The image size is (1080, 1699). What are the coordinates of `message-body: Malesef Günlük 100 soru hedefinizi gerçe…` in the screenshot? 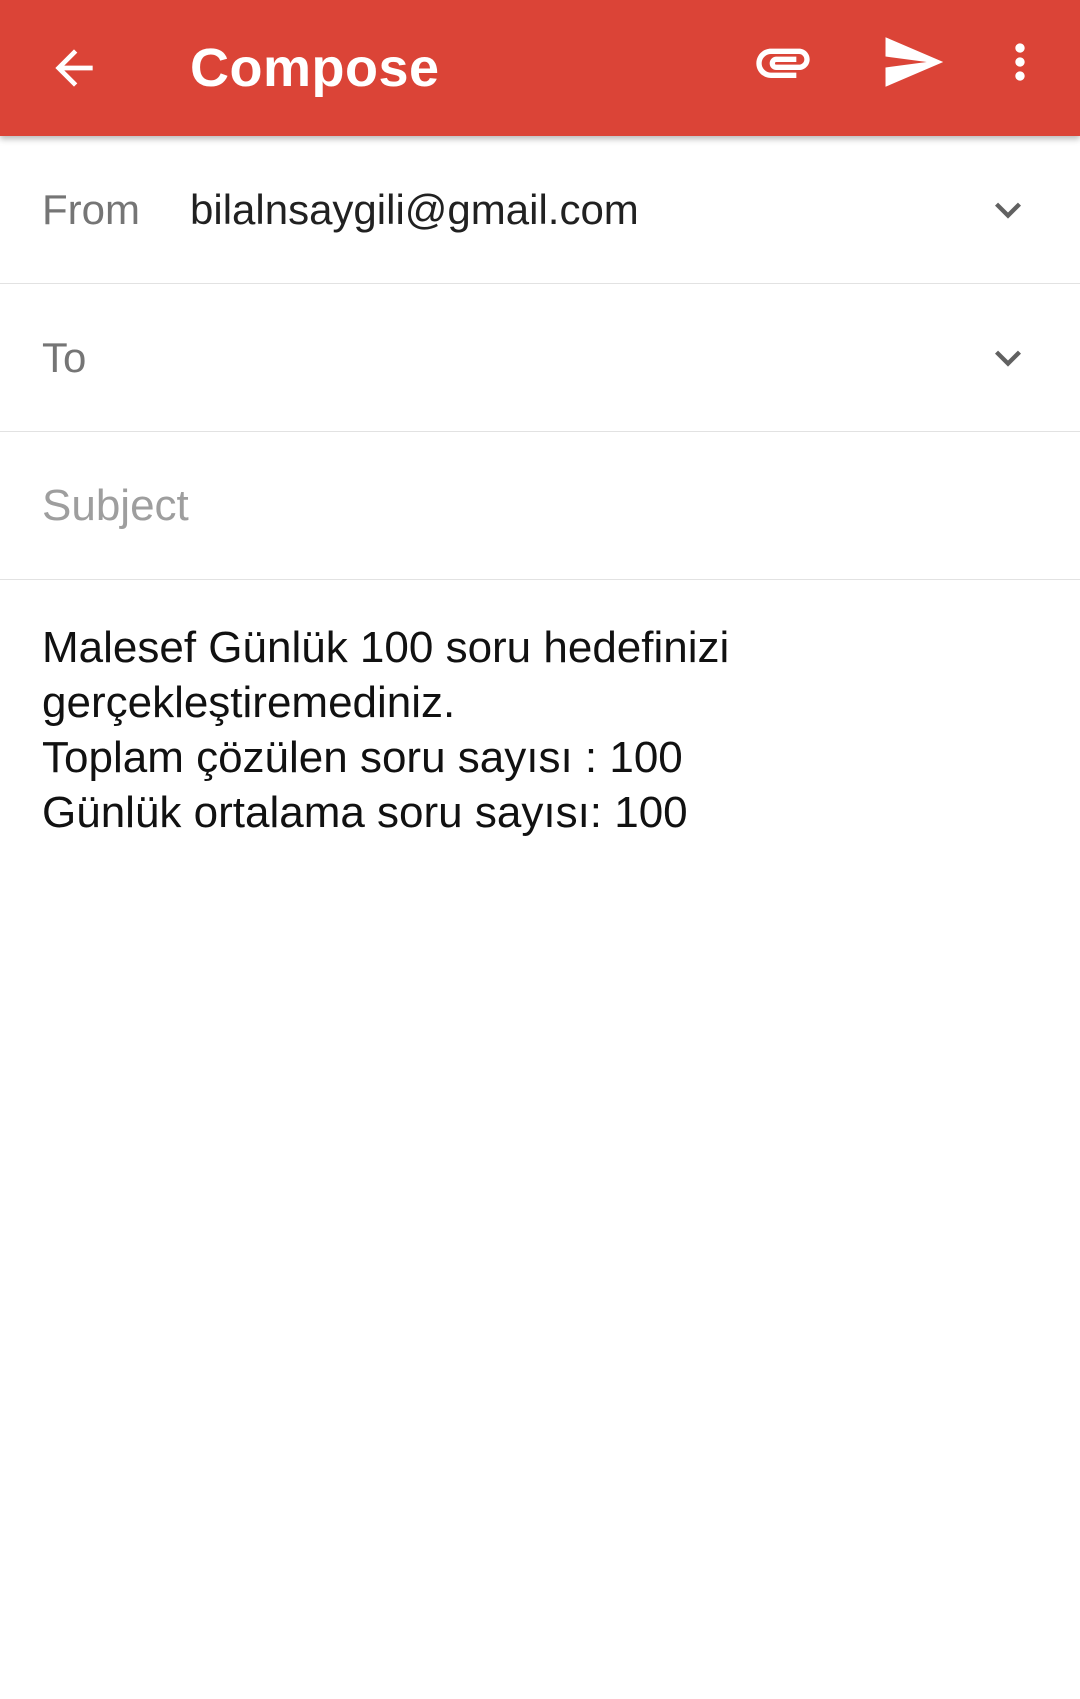 It's located at (542, 730).